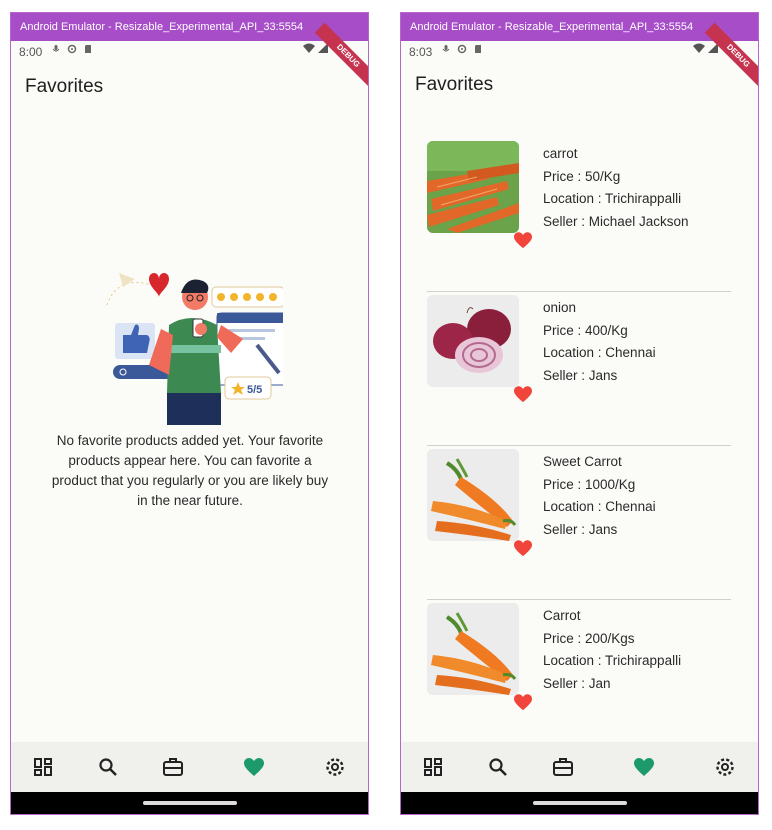  I want to click on product-name: Sweet Carrot, so click(582, 461).